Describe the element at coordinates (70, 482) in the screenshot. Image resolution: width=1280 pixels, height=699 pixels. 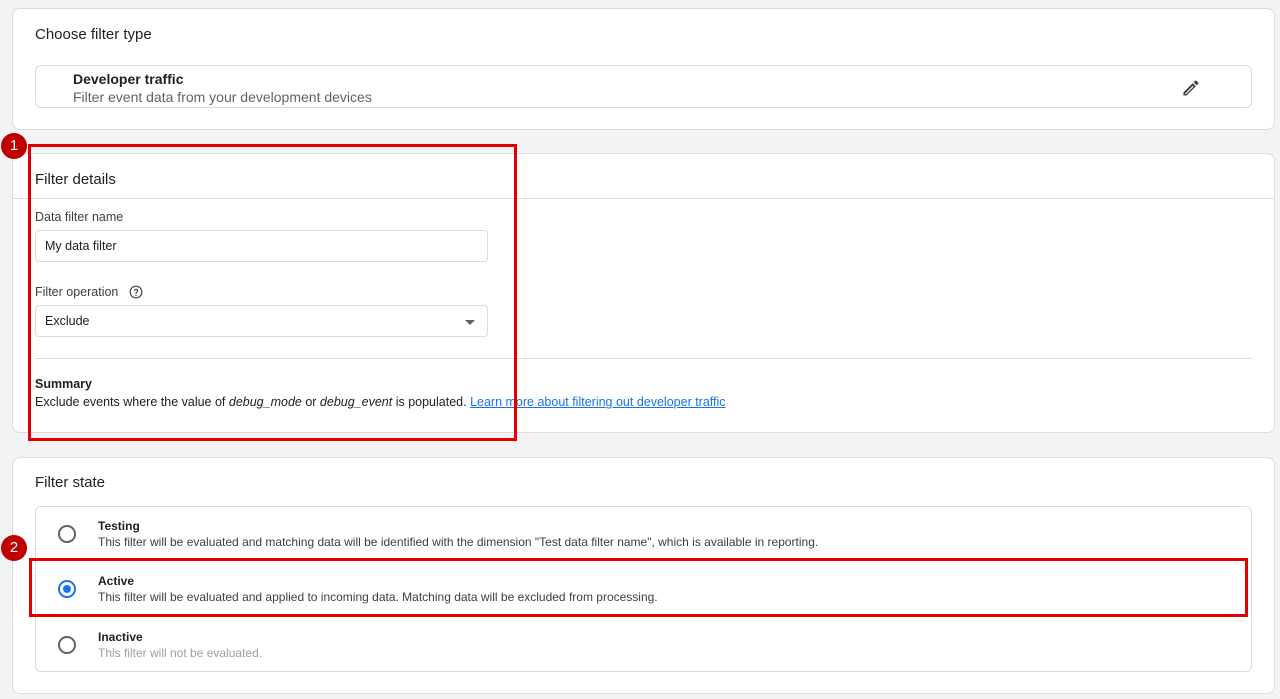
I see `filter-state-heading: Filter state` at that location.